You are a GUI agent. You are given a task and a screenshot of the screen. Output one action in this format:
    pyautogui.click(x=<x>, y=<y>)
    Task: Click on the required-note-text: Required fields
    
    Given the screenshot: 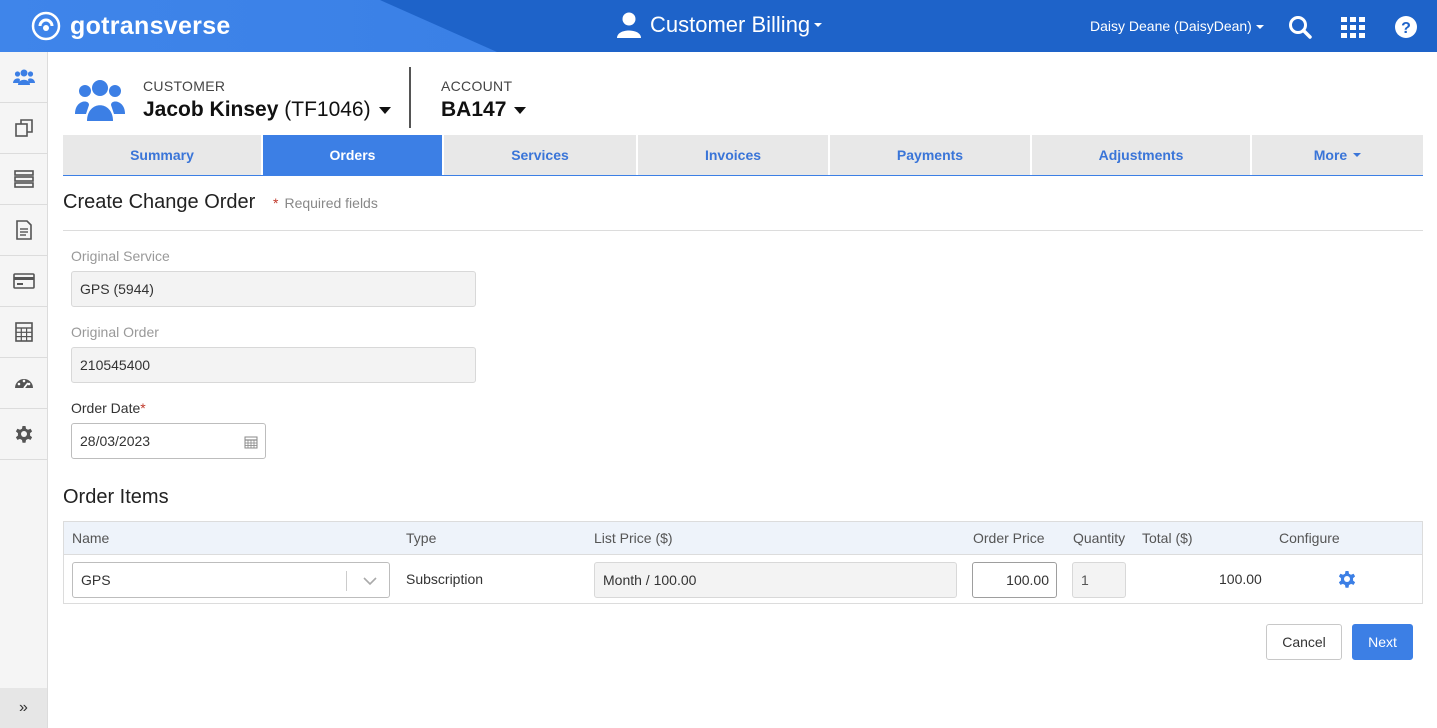 What is the action you would take?
    pyautogui.click(x=331, y=203)
    